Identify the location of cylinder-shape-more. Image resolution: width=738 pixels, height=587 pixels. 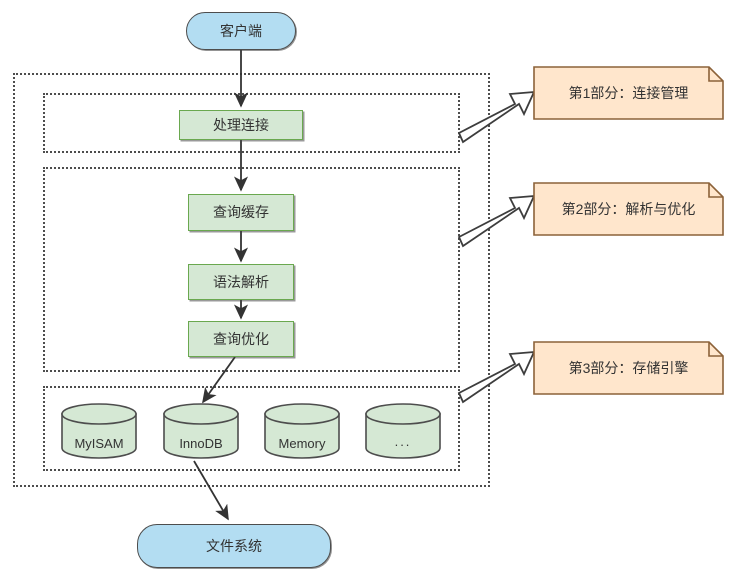
(403, 431).